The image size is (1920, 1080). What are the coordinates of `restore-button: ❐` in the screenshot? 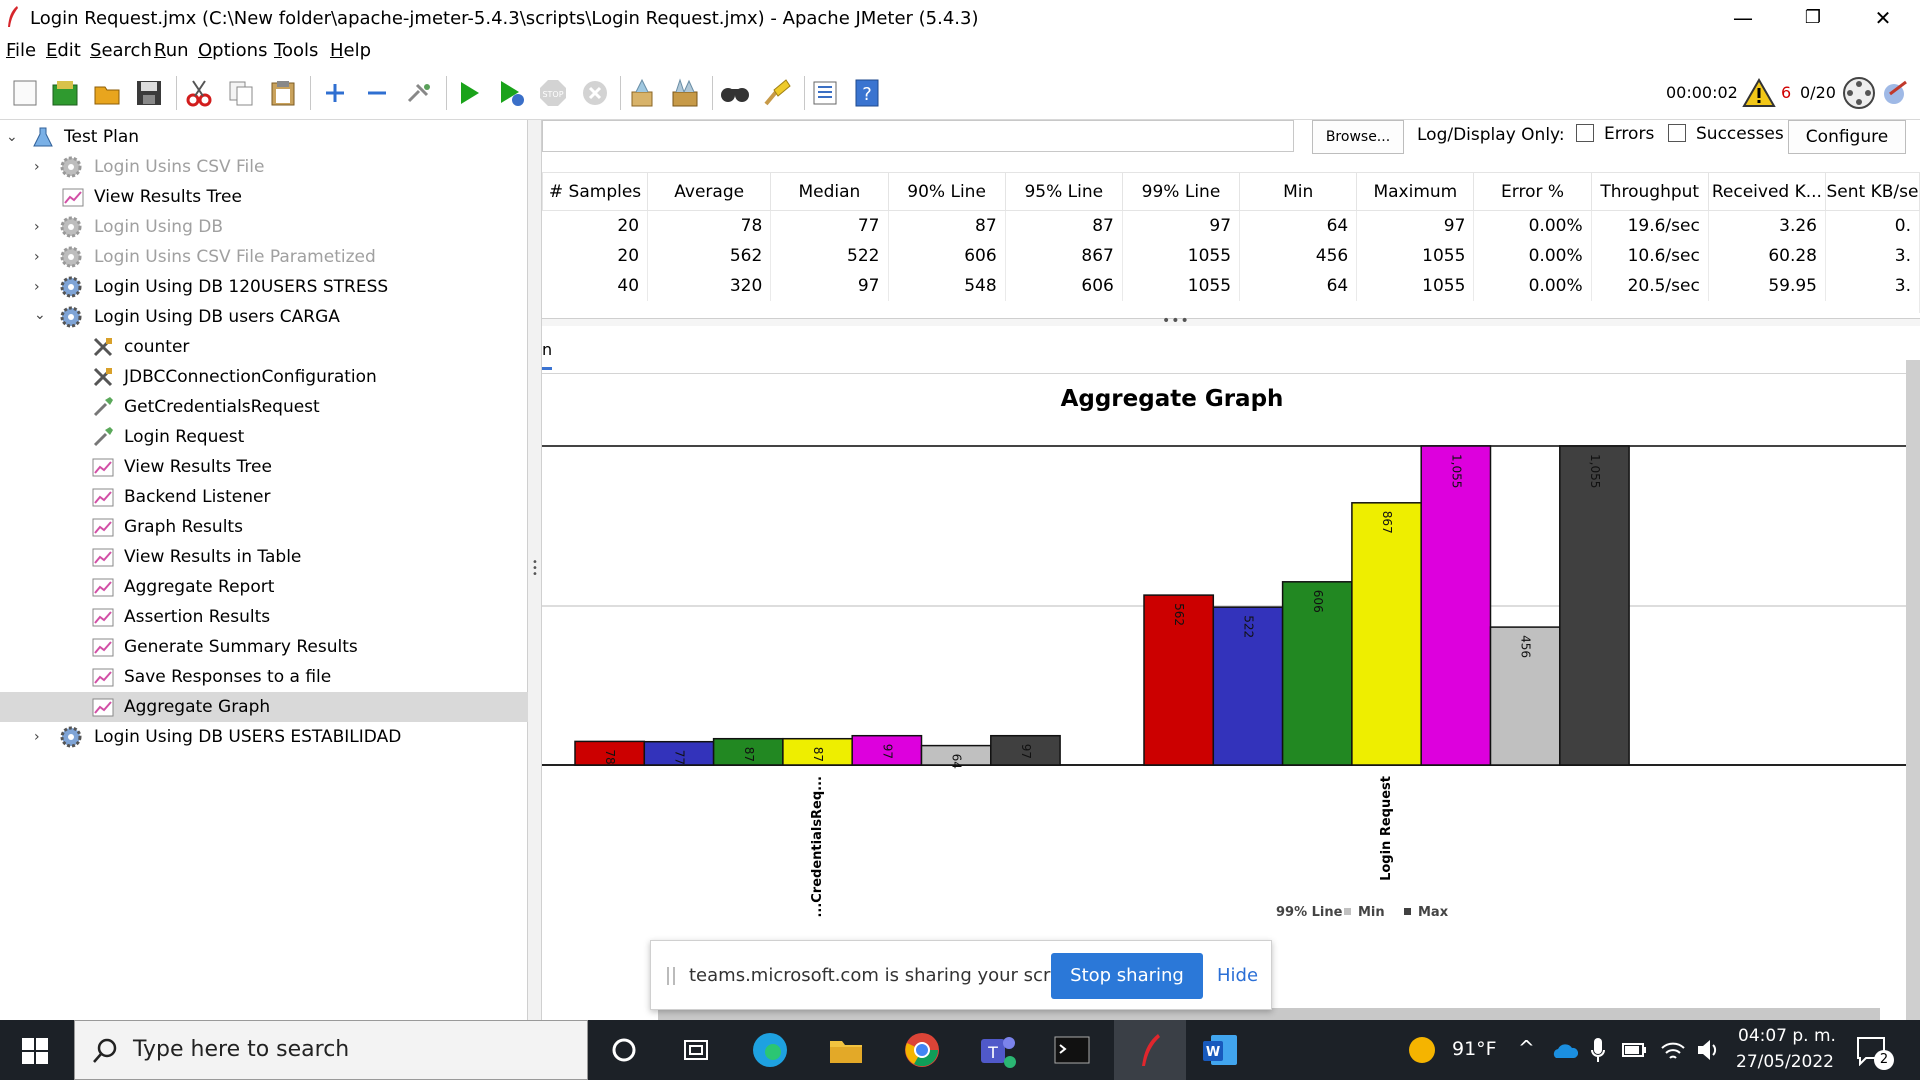 It's located at (1813, 18).